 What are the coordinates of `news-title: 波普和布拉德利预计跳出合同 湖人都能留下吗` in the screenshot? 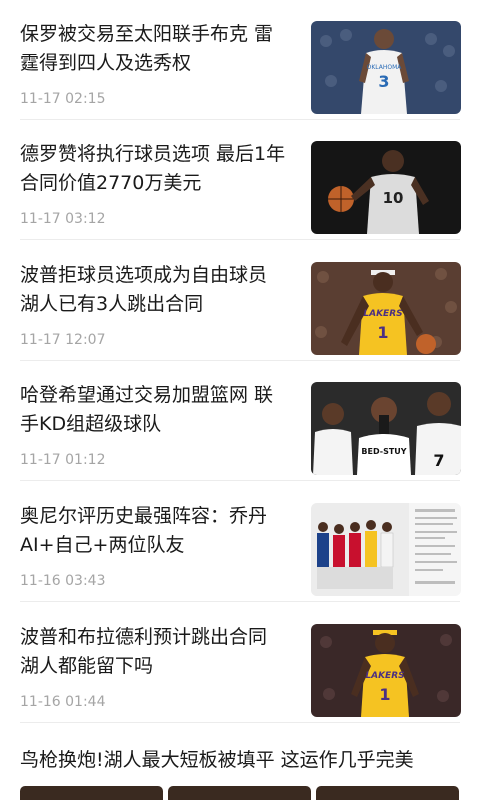 It's located at (155, 652).